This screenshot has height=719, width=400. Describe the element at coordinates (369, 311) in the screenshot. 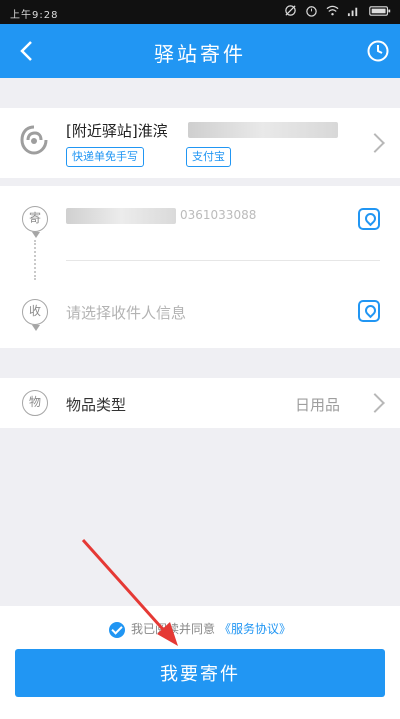

I see `receiver-address-book-icon` at that location.